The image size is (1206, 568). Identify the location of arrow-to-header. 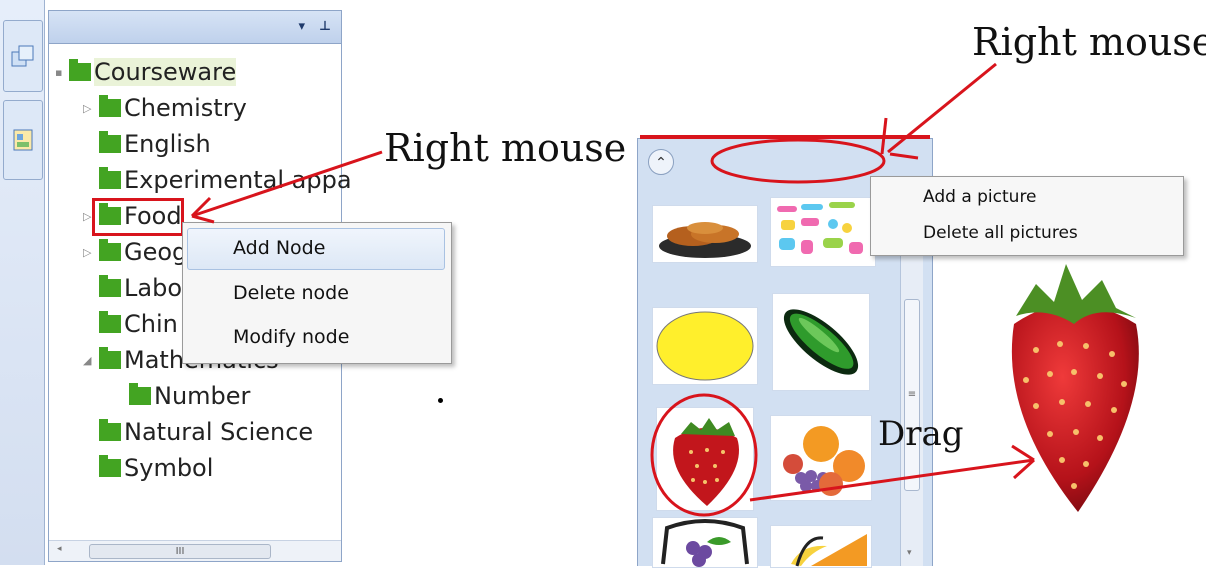
(942, 108).